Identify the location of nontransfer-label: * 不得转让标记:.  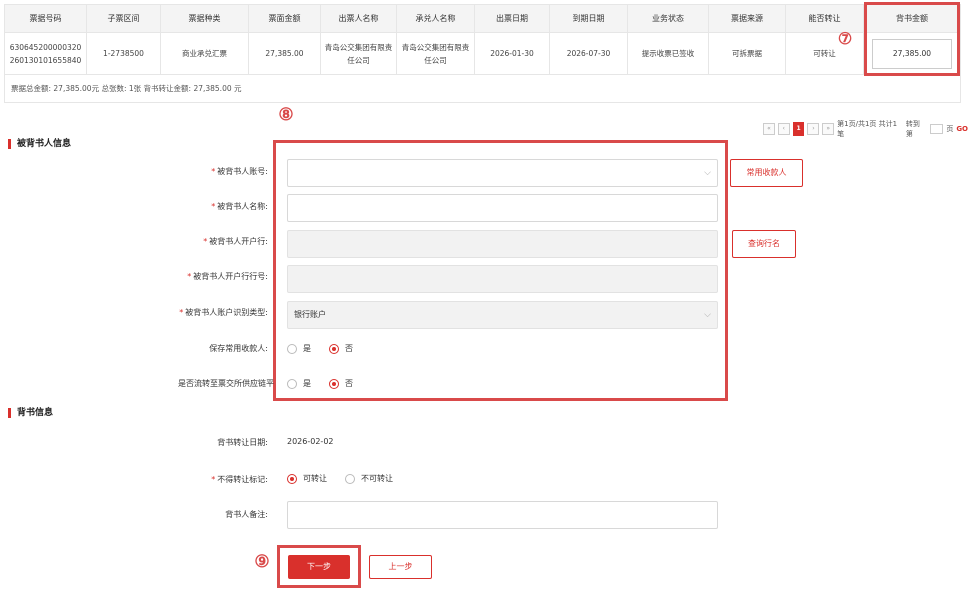
(239, 479).